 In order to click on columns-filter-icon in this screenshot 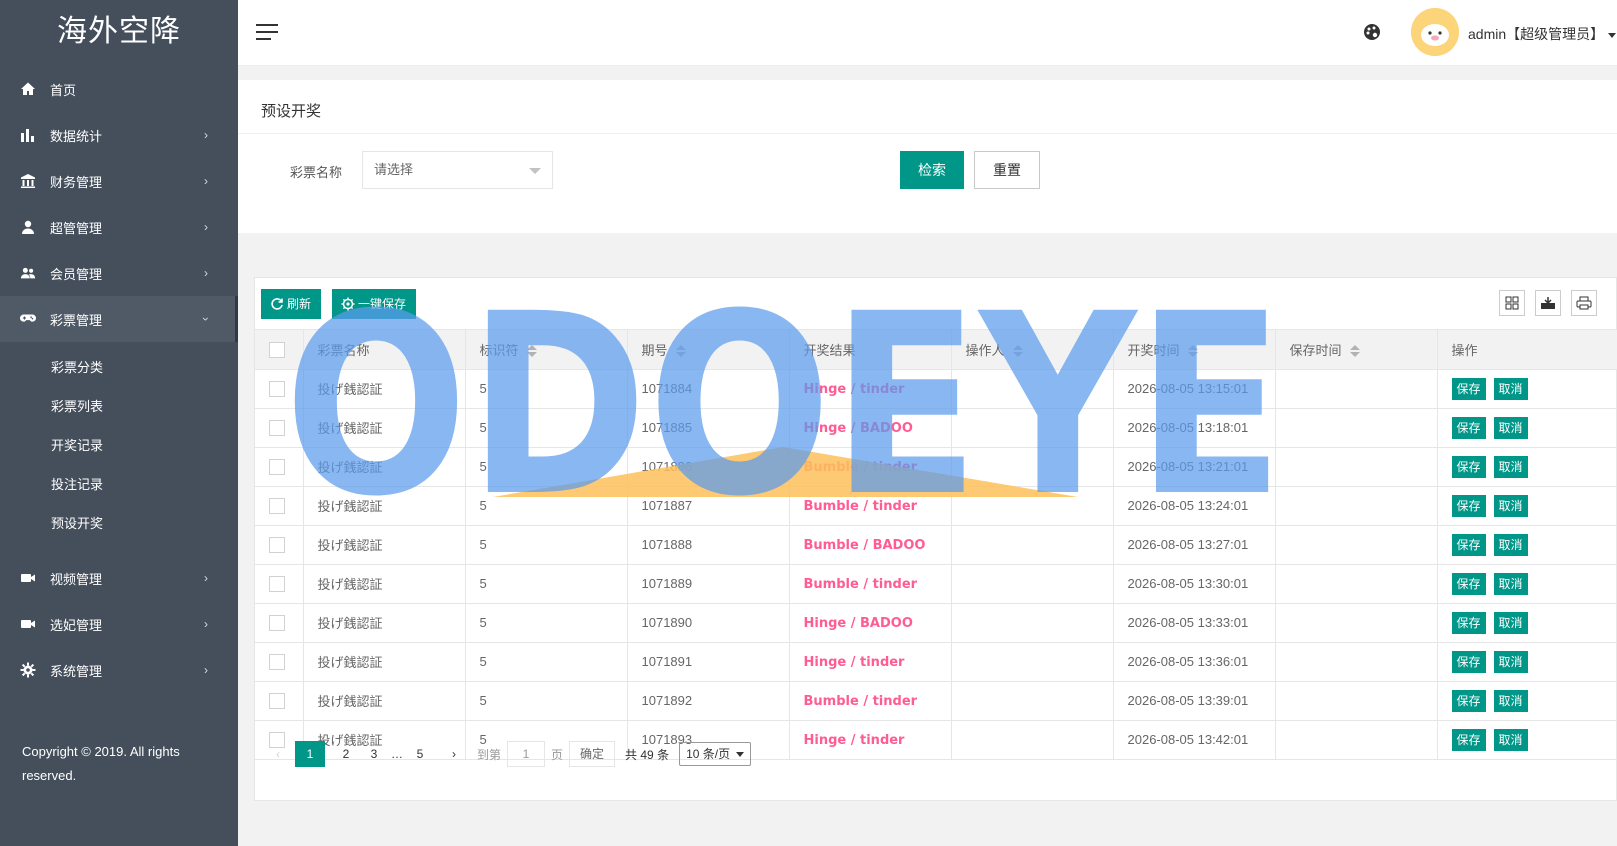, I will do `click(1512, 303)`.